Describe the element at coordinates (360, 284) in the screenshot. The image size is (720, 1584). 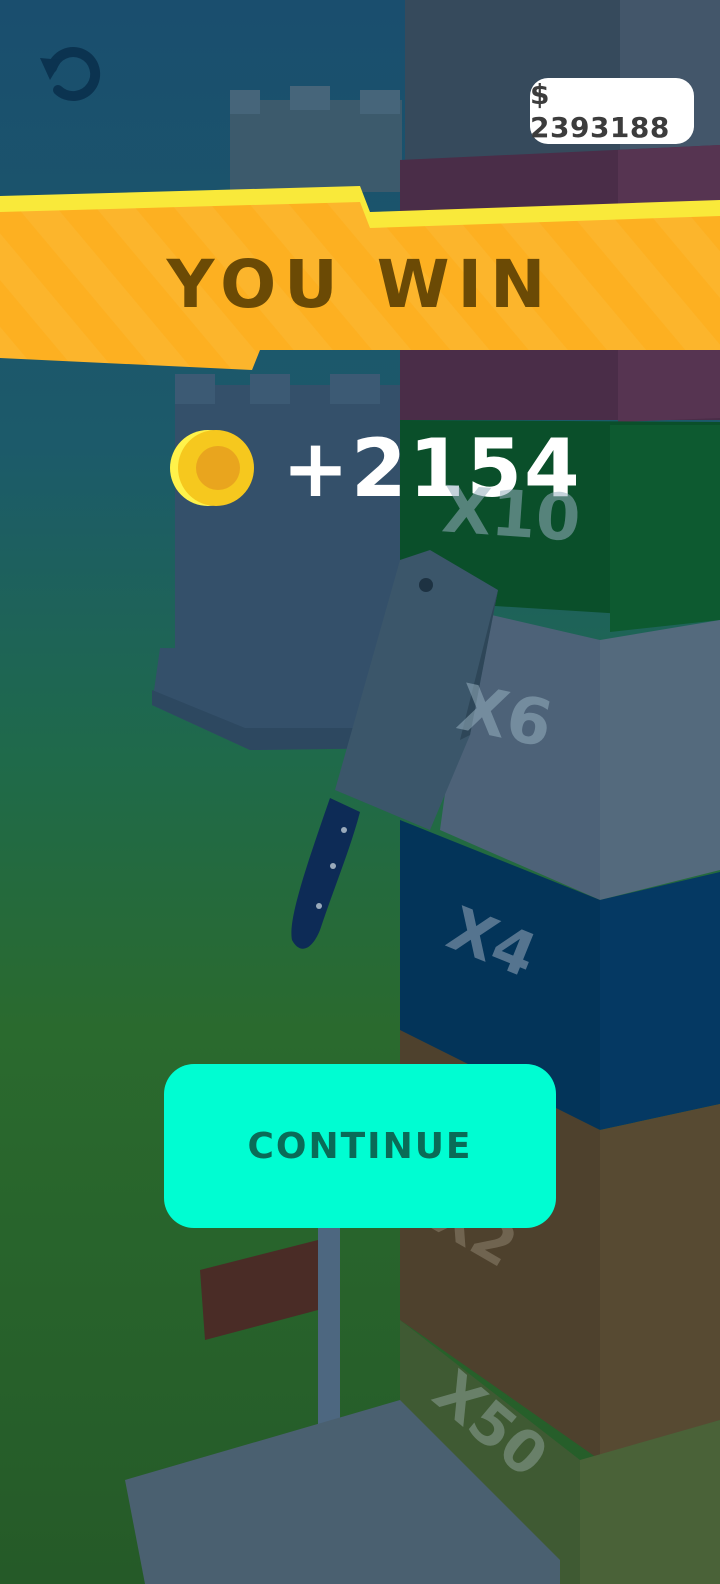
I see `result-title: YOU WIN` at that location.